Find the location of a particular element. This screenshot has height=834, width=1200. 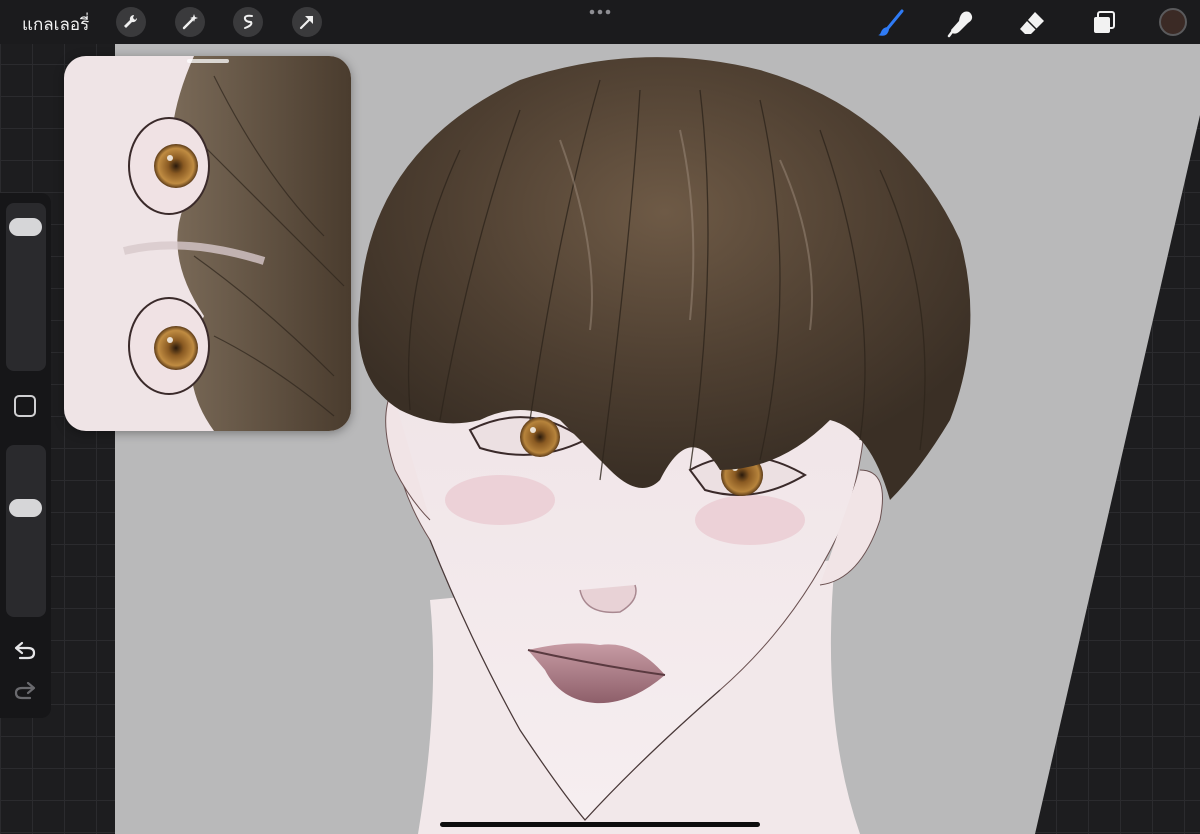

adjustments-button is located at coordinates (190, 22).